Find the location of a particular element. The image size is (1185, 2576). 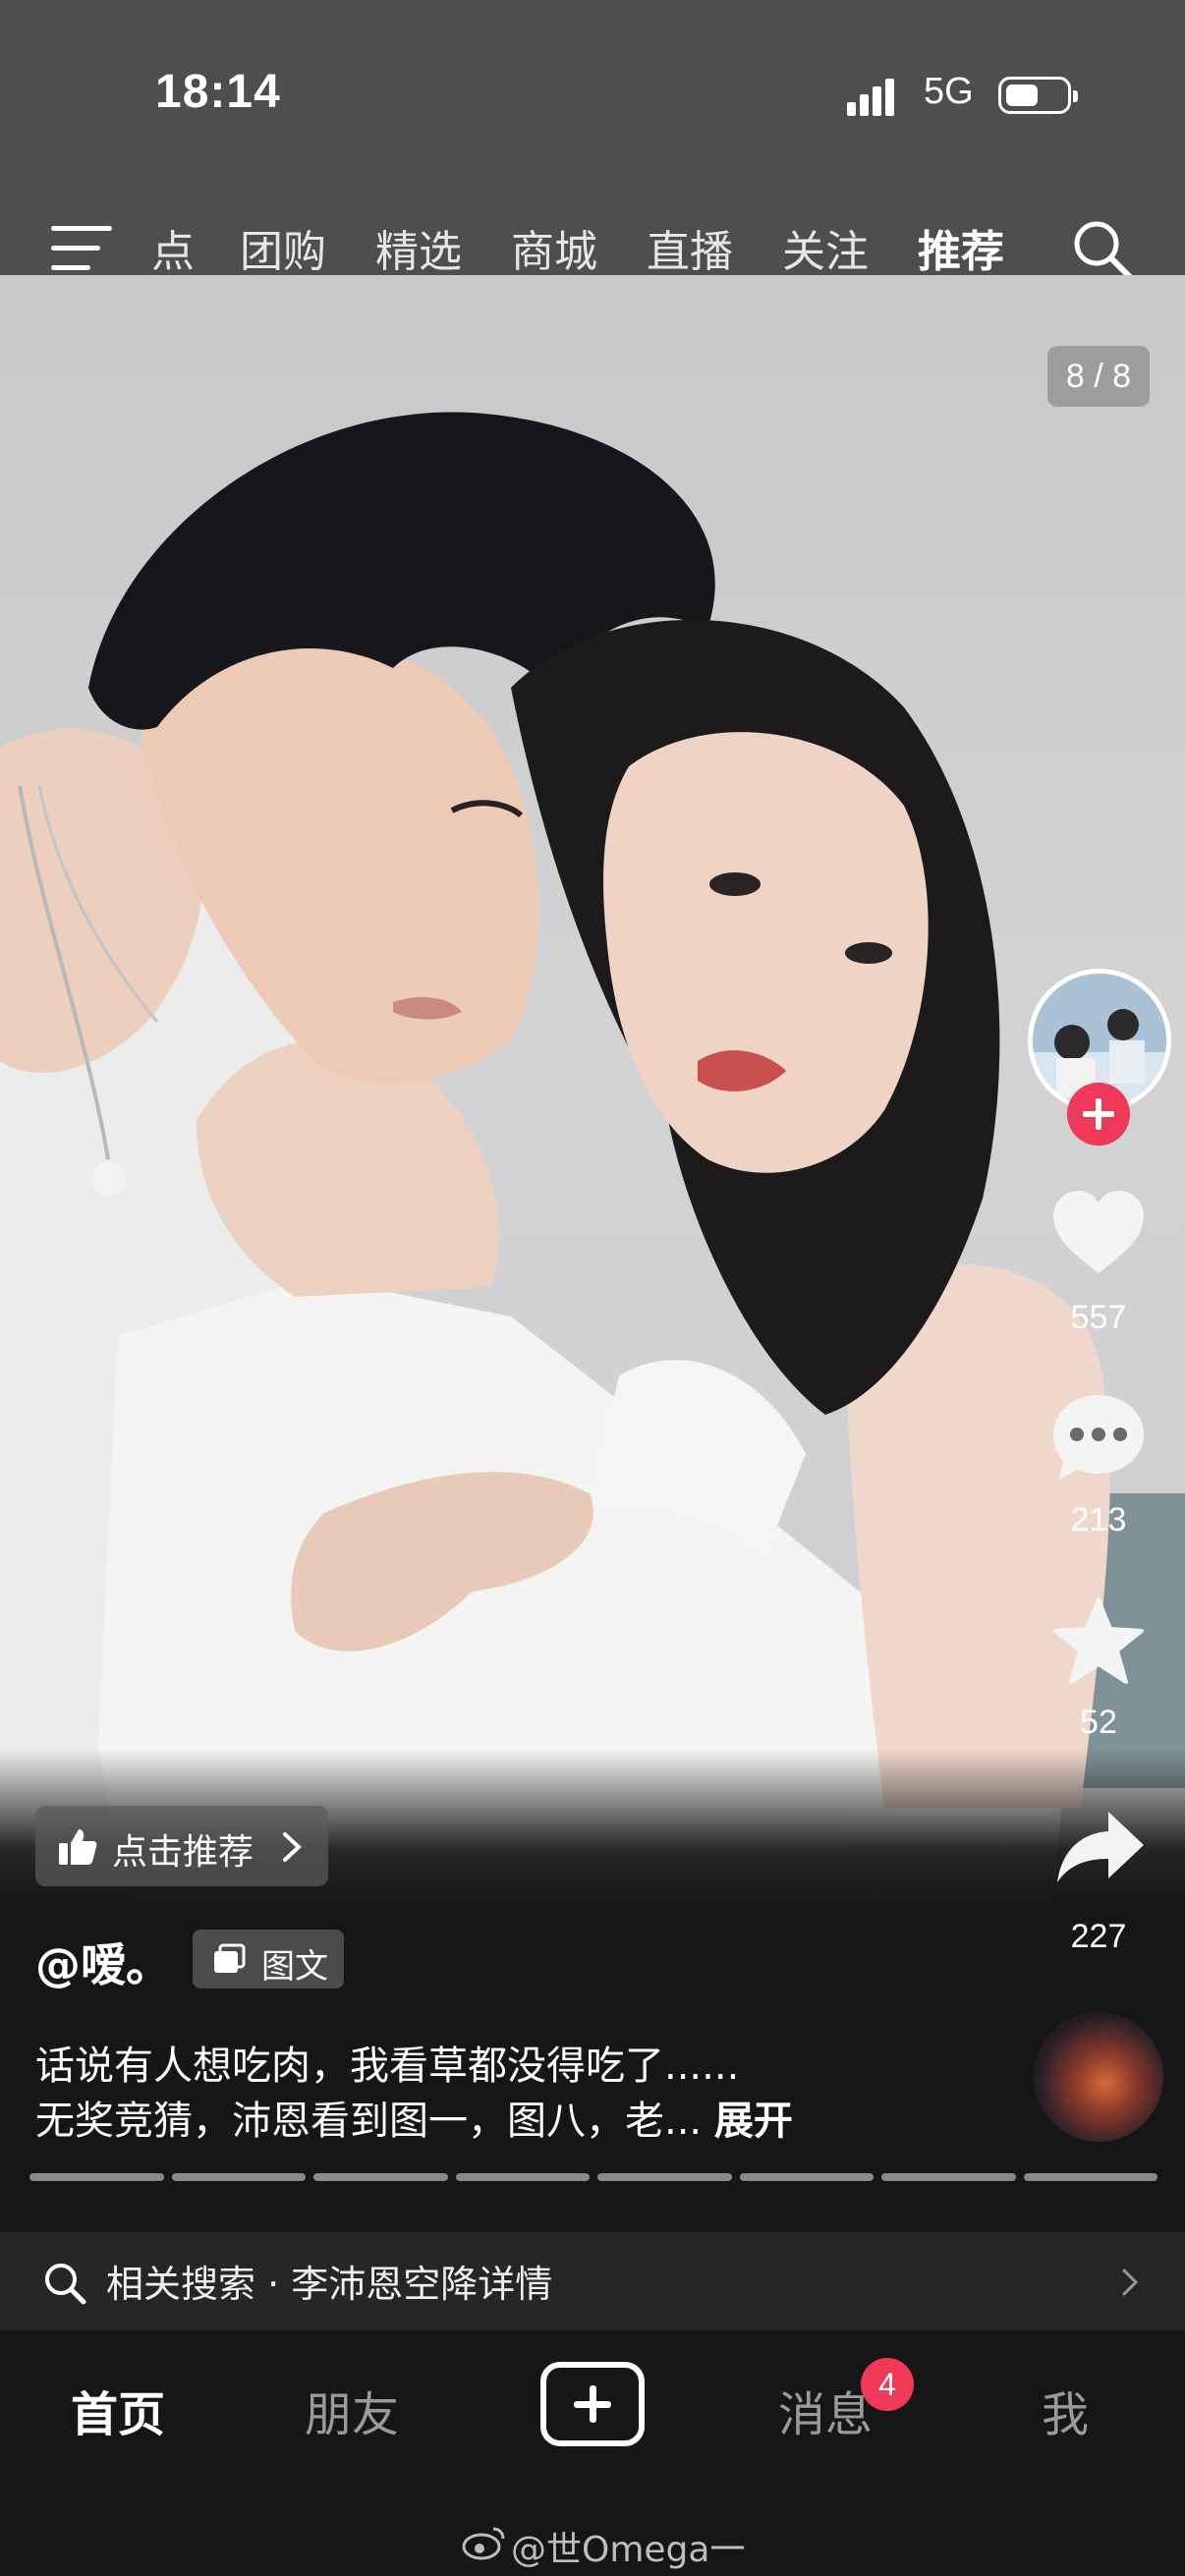

image-text-icon is located at coordinates (230, 1958).